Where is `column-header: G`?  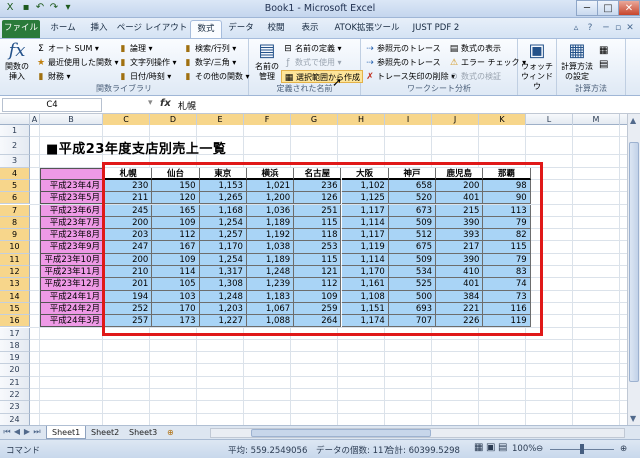 column-header: G is located at coordinates (314, 119).